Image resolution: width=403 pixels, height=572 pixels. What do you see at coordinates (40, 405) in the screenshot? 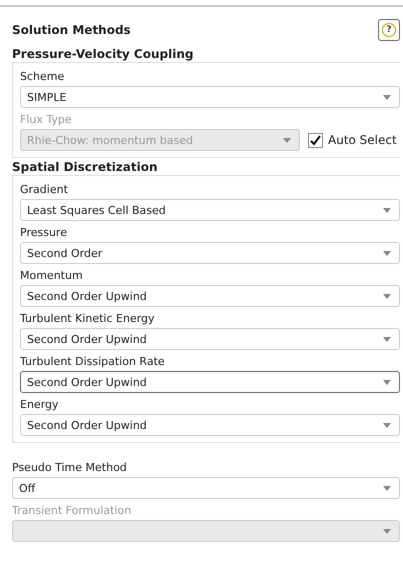
I see `field-label: Energy` at bounding box center [40, 405].